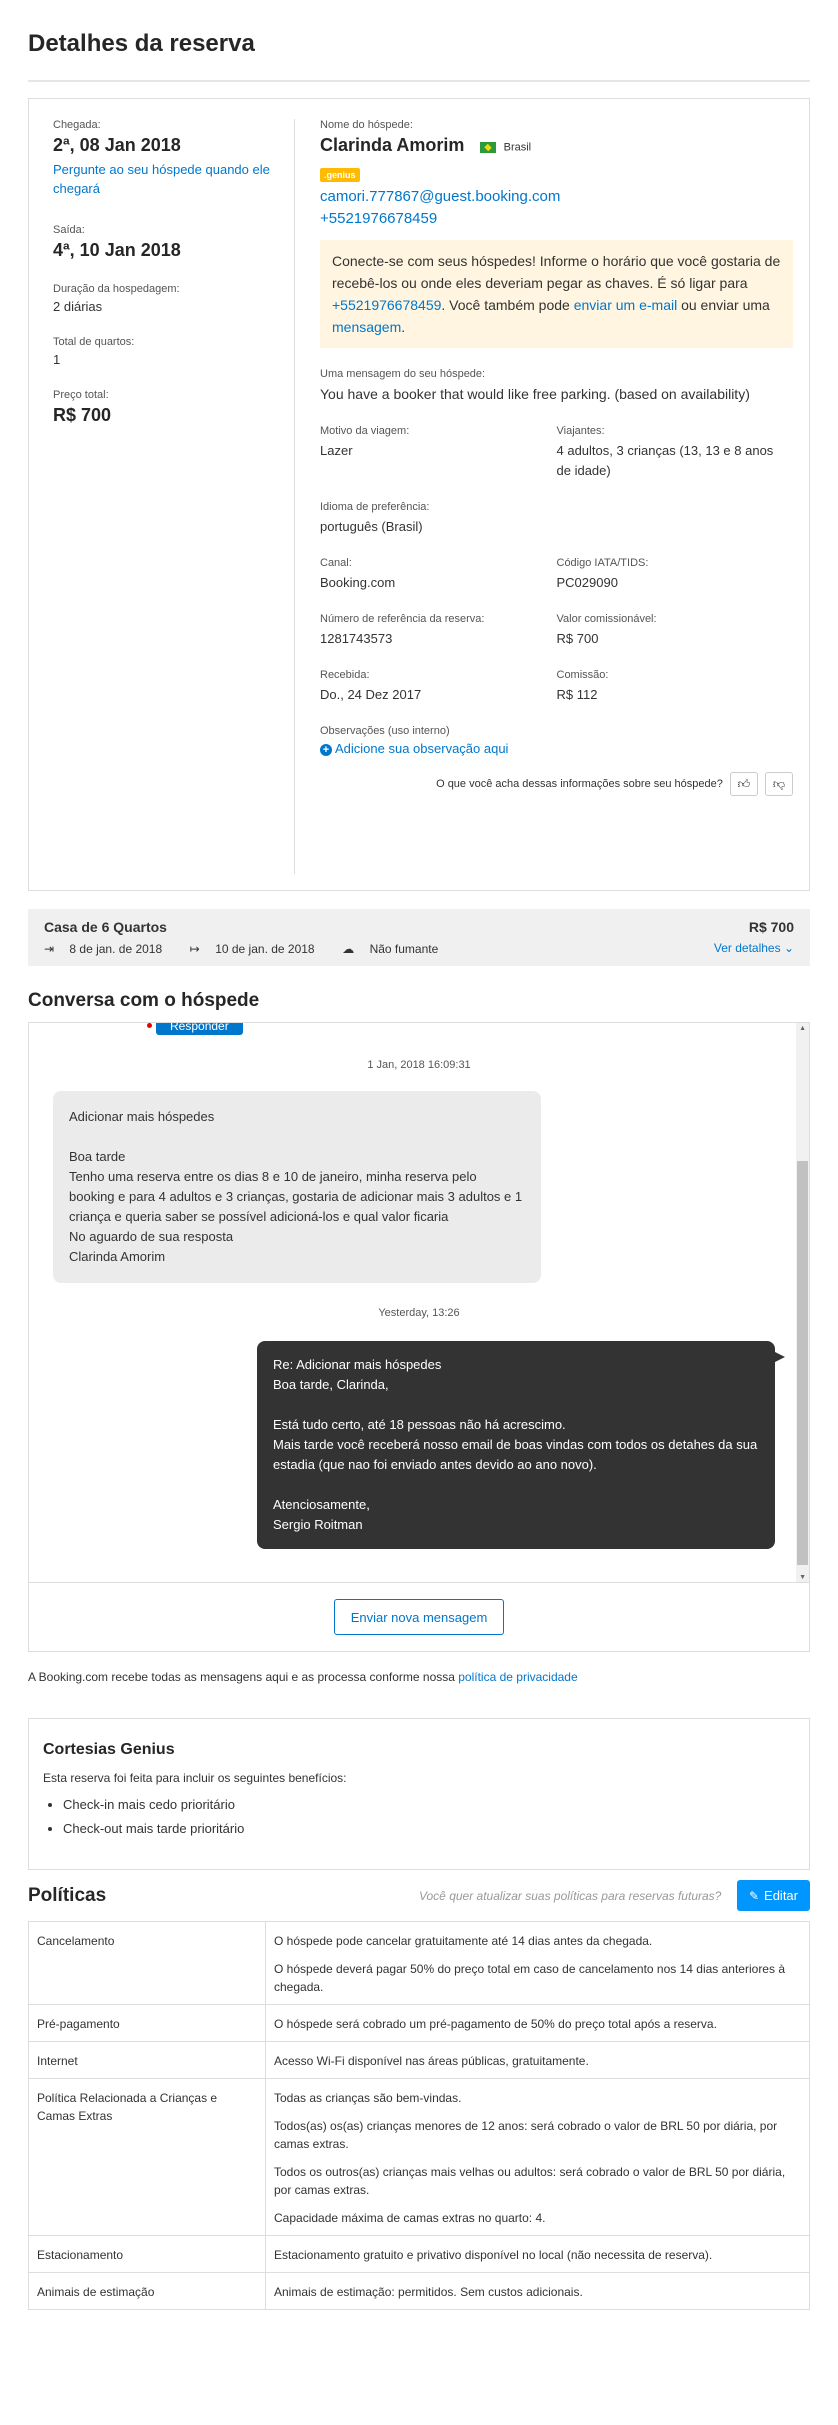 This screenshot has width=838, height=2425. I want to click on detail-label: Motivo da viagem:, so click(365, 431).